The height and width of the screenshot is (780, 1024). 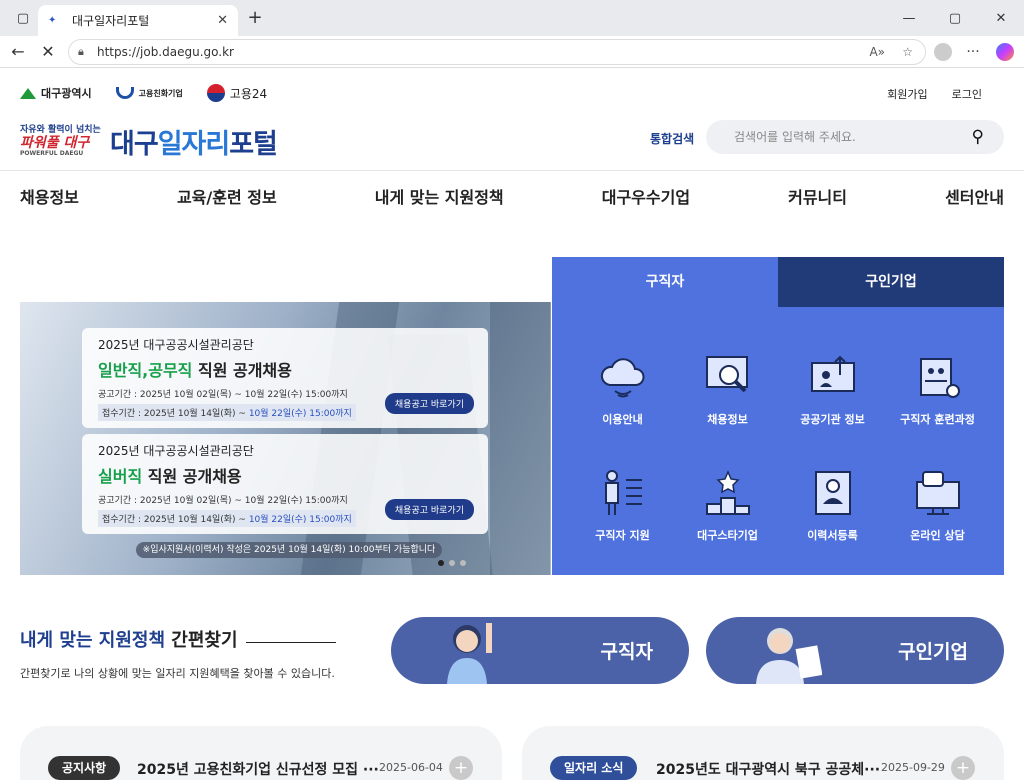 What do you see at coordinates (520, 438) in the screenshot?
I see `building-bg` at bounding box center [520, 438].